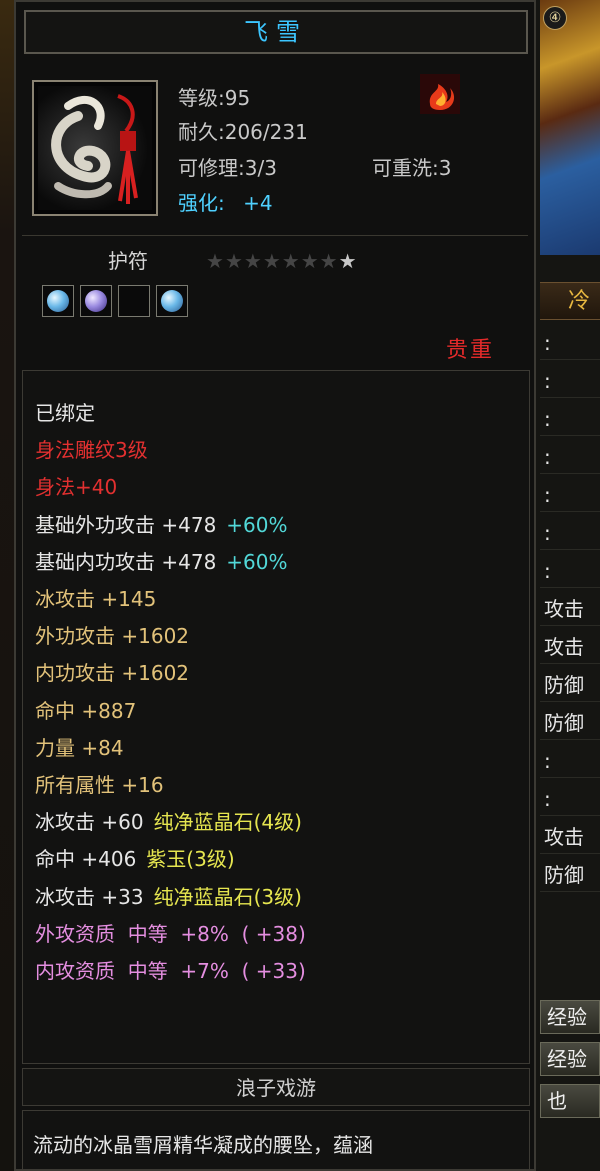  I want to click on character-portrait-art, so click(570, 127).